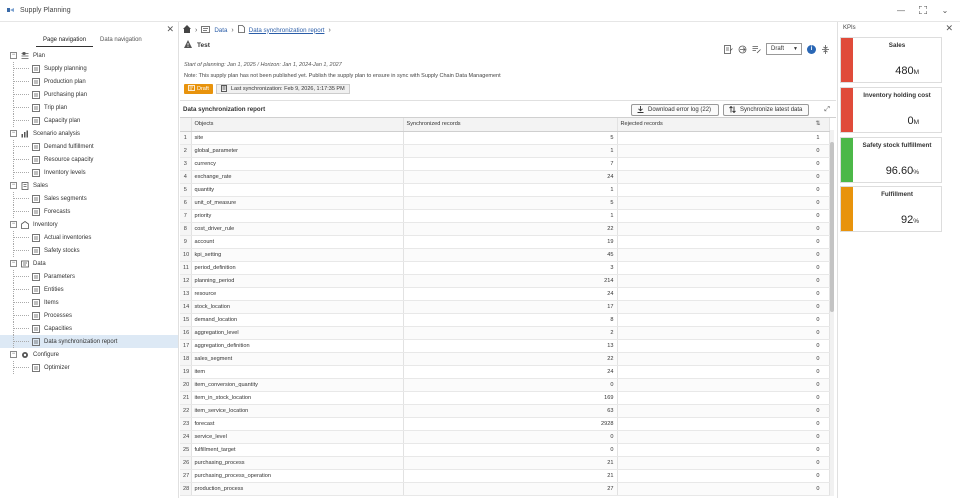 This screenshot has width=960, height=498. Describe the element at coordinates (505, 255) in the screenshot. I see `table-row: 10 kpi_setting 45 0` at that location.